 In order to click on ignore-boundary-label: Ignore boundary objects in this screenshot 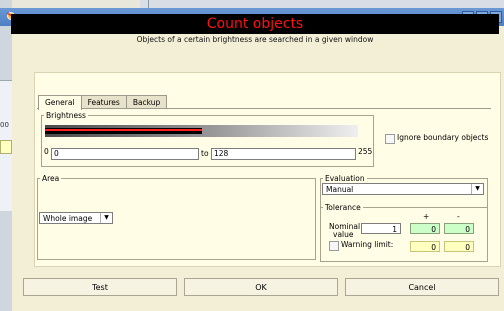, I will do `click(443, 137)`.